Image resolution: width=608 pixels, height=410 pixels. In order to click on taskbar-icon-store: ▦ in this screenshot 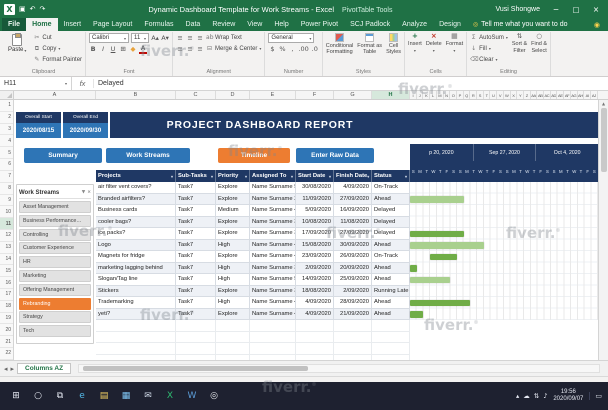, I will do `click(126, 396)`.